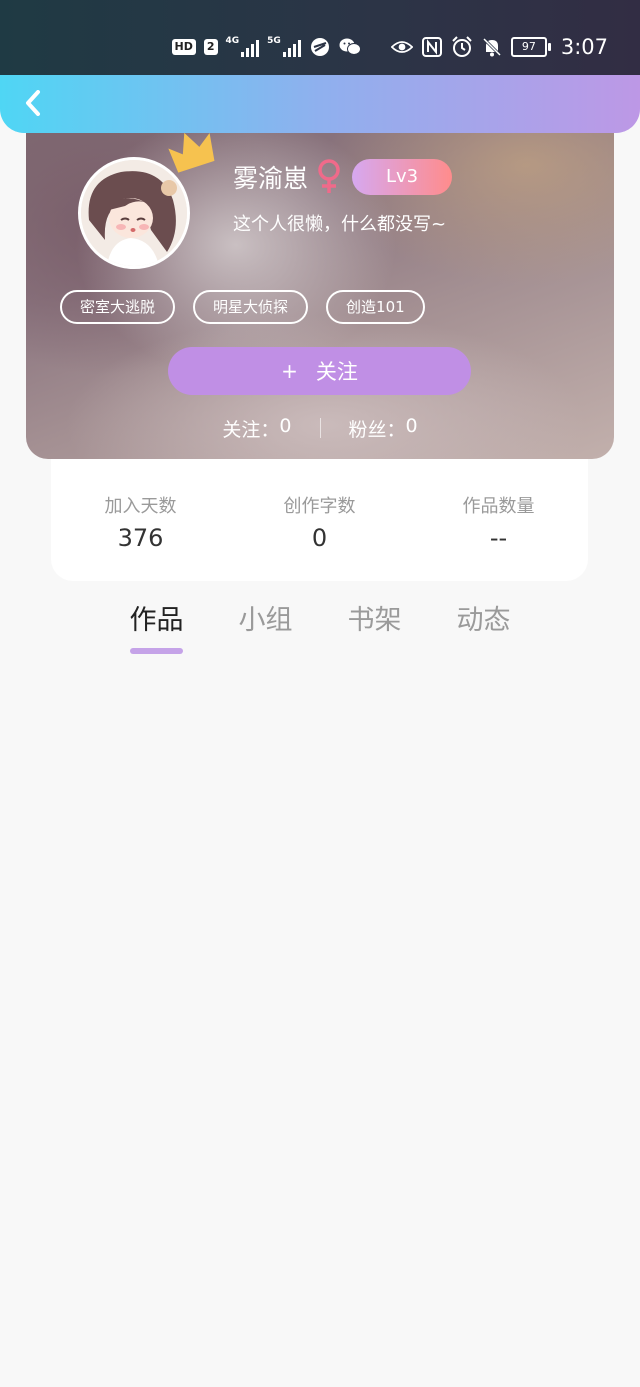  What do you see at coordinates (118, 307) in the screenshot?
I see `tag-item: 密室大逃脱` at bounding box center [118, 307].